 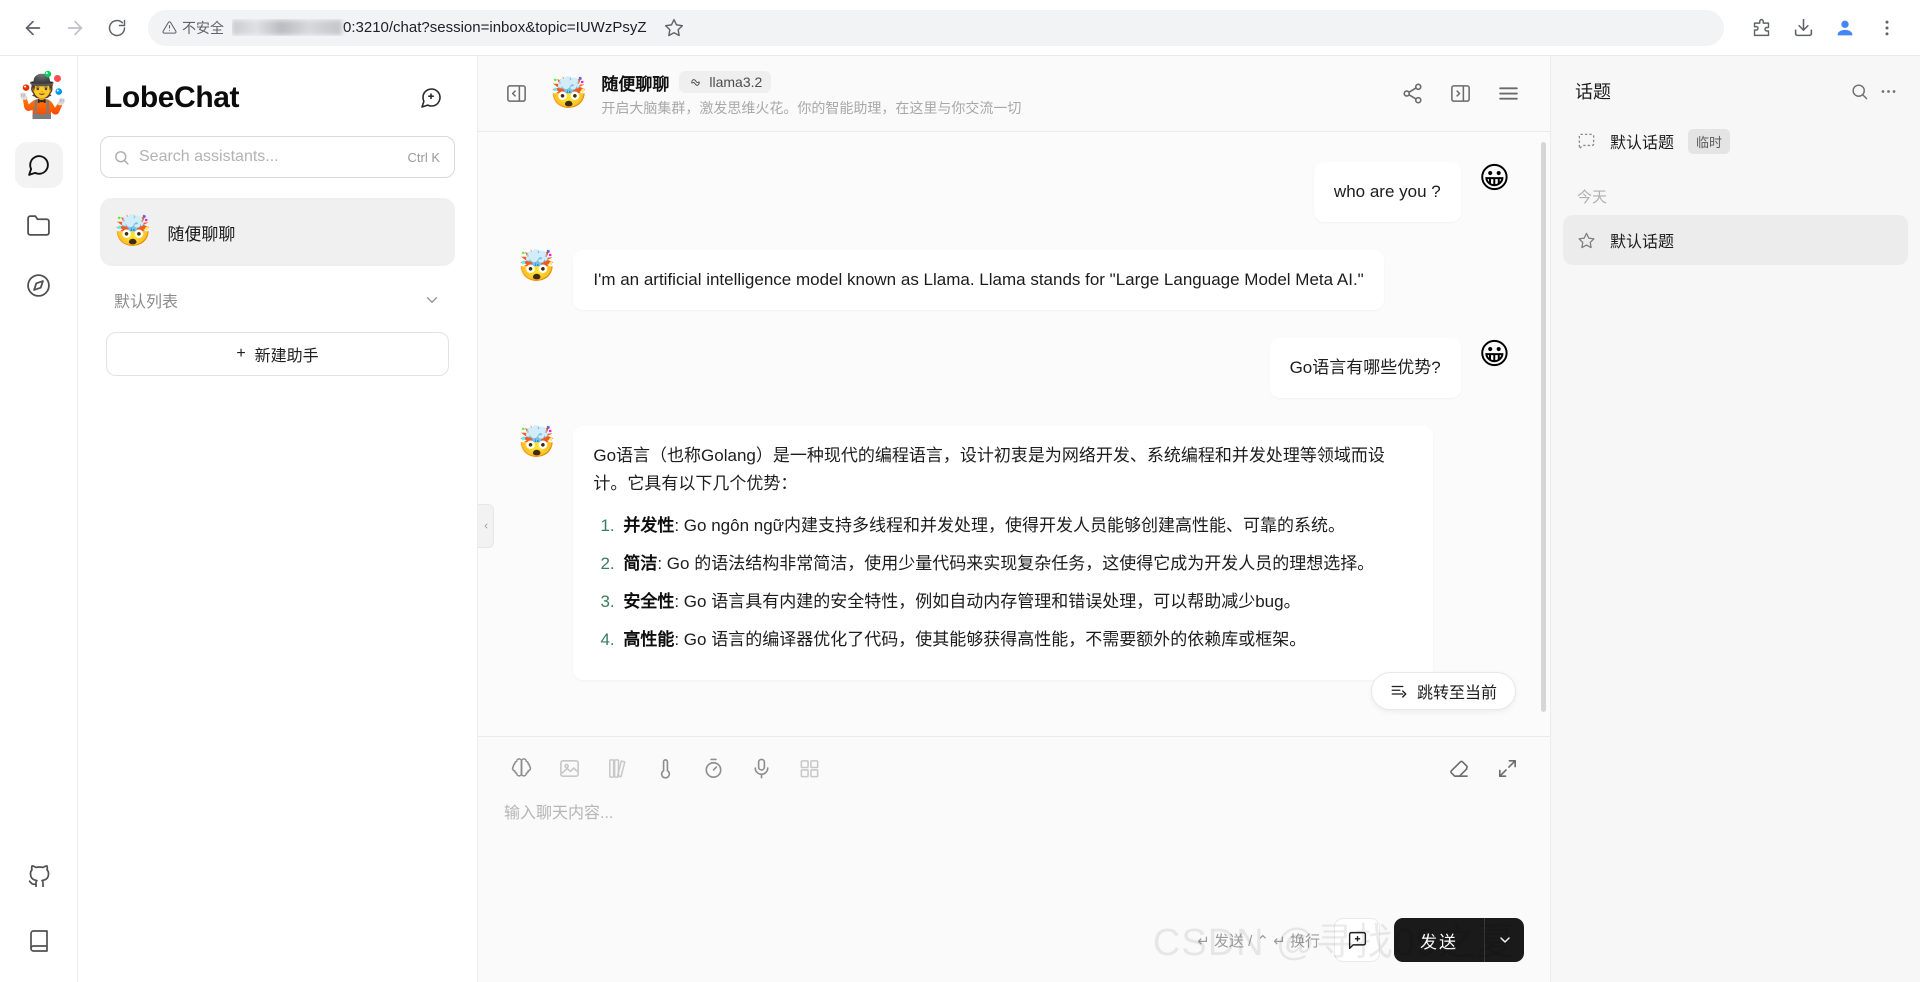 I want to click on security-indicator: 不安全, so click(x=193, y=28).